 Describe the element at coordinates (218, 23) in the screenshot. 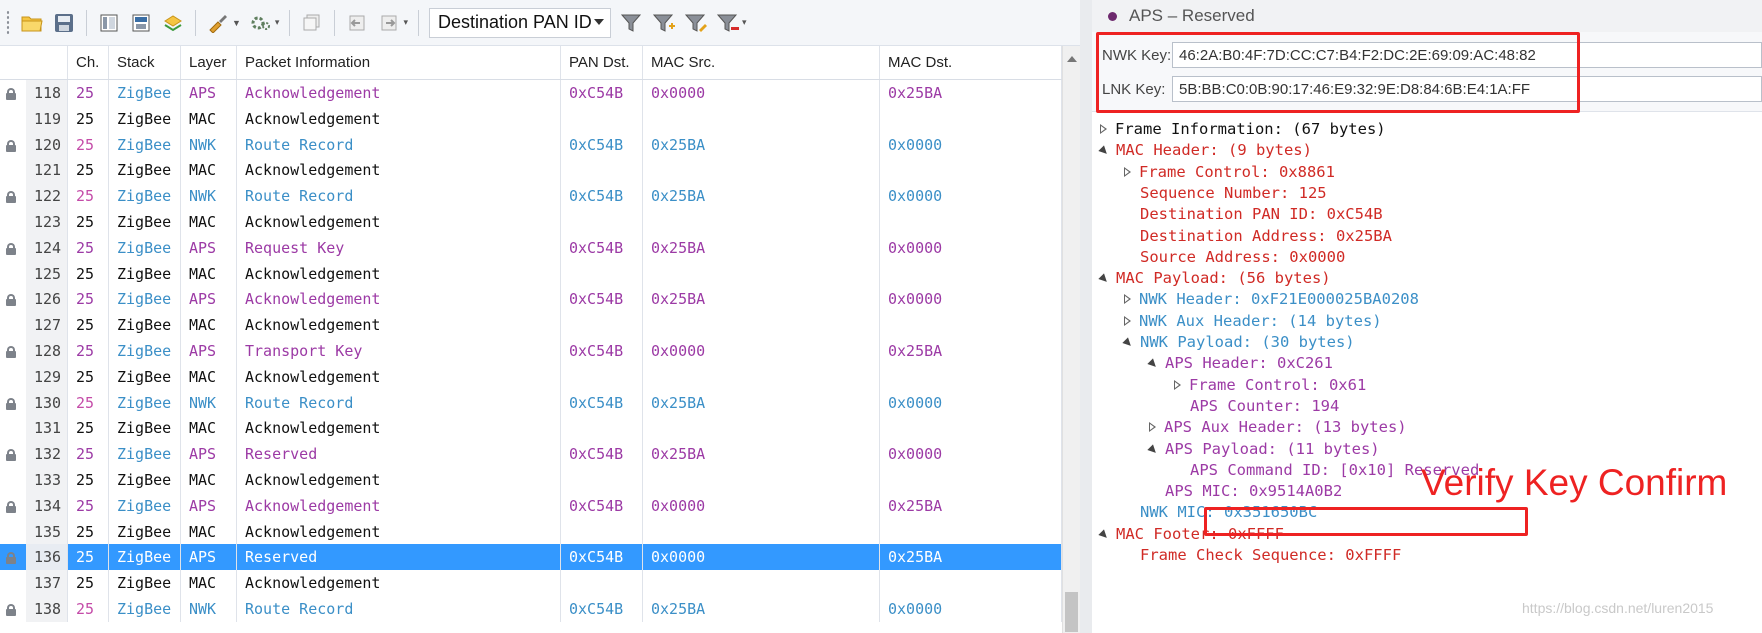

I see `brush-icon` at that location.